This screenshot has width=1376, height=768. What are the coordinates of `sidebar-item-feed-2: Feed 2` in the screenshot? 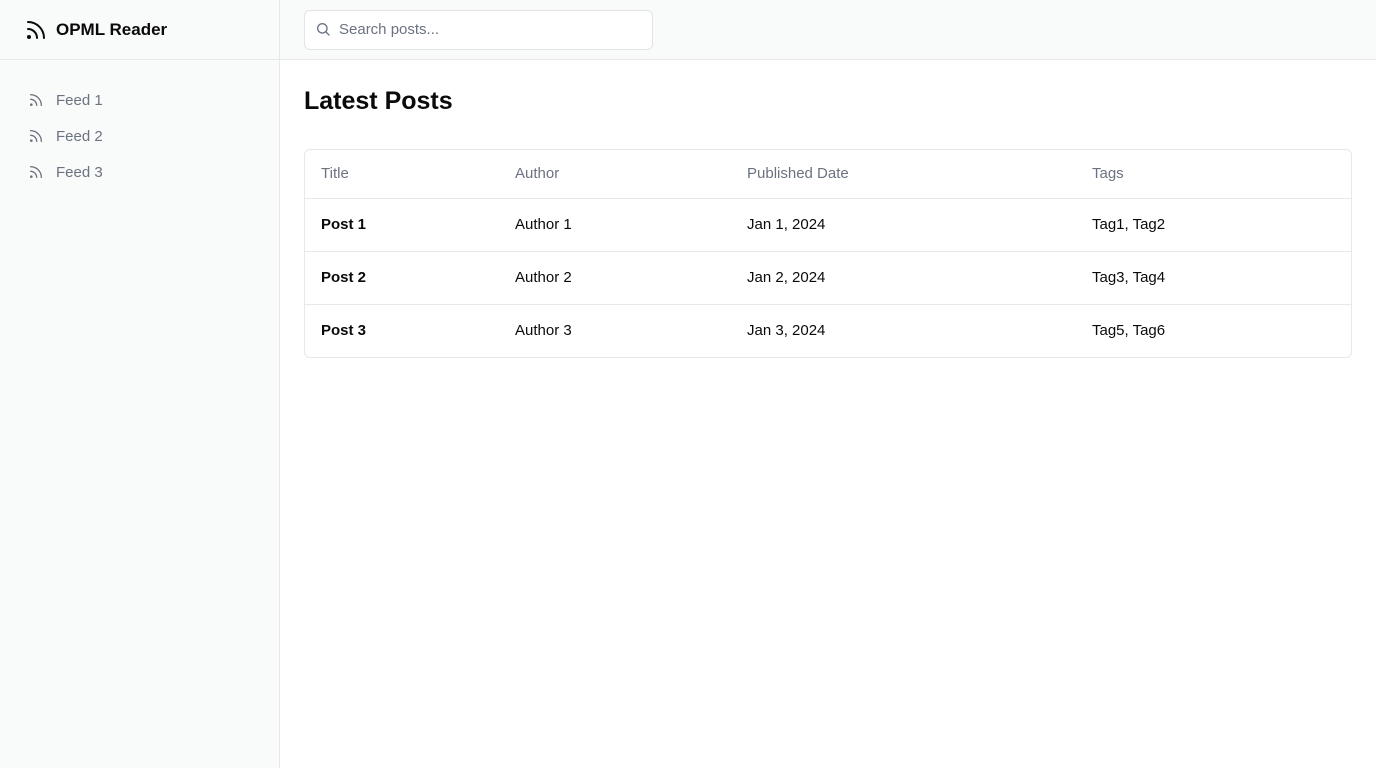 It's located at (139, 136).